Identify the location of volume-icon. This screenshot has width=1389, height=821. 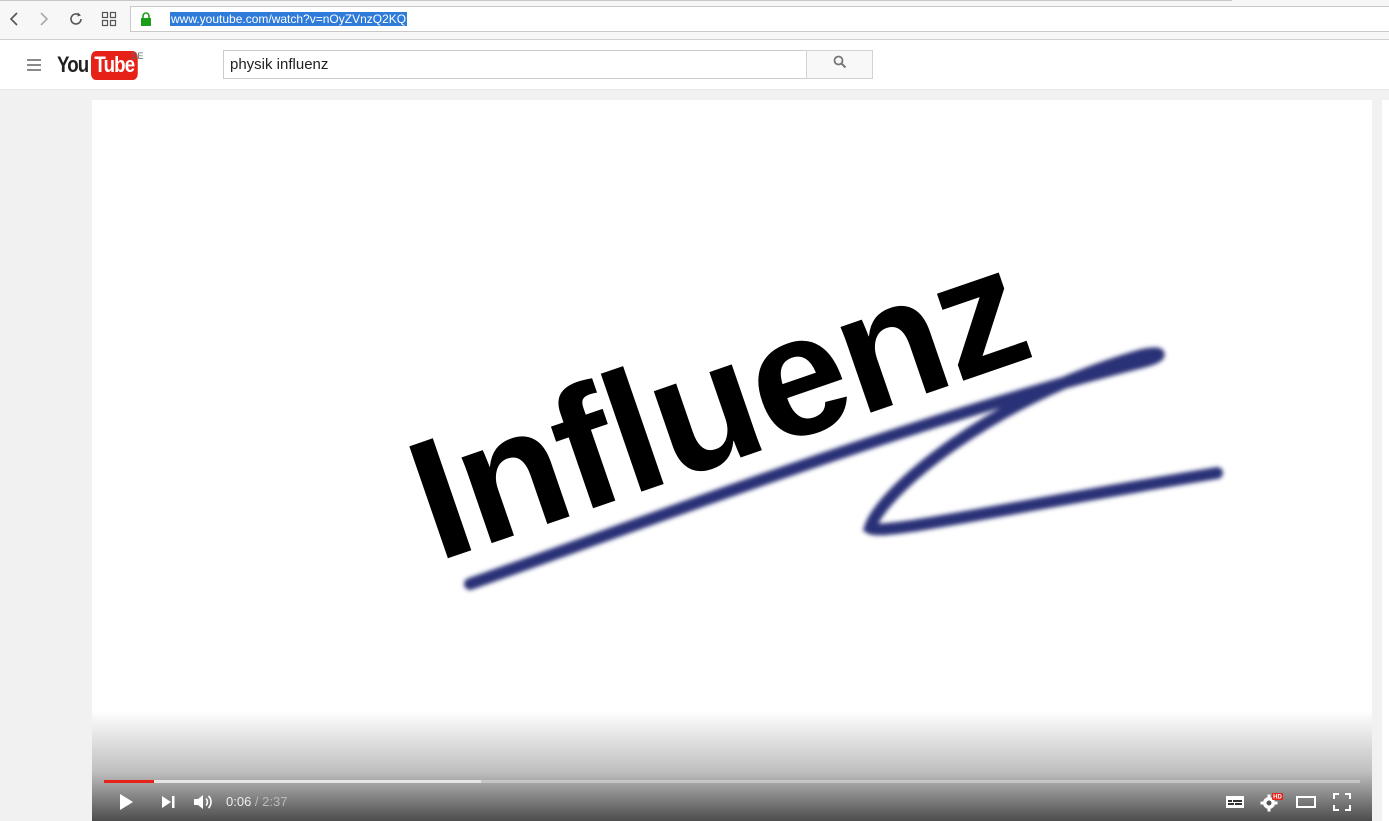
(203, 802).